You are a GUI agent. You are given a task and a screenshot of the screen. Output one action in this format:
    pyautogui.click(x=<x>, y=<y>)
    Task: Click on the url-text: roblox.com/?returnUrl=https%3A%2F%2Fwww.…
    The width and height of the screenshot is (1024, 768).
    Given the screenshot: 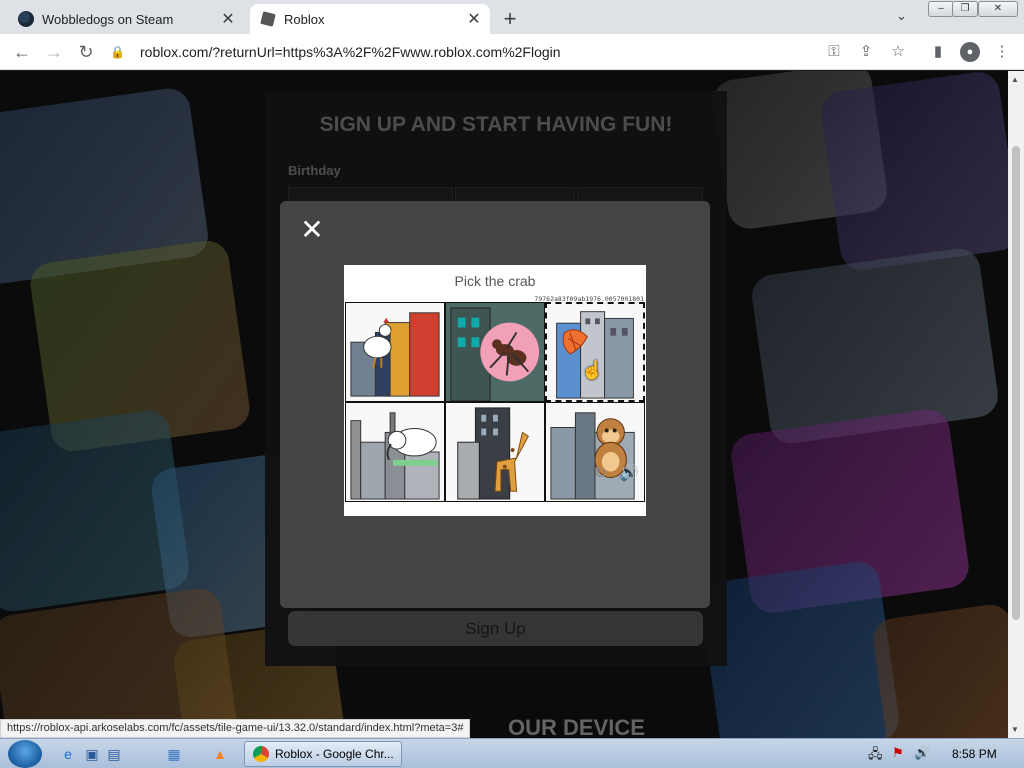 What is the action you would take?
    pyautogui.click(x=350, y=52)
    